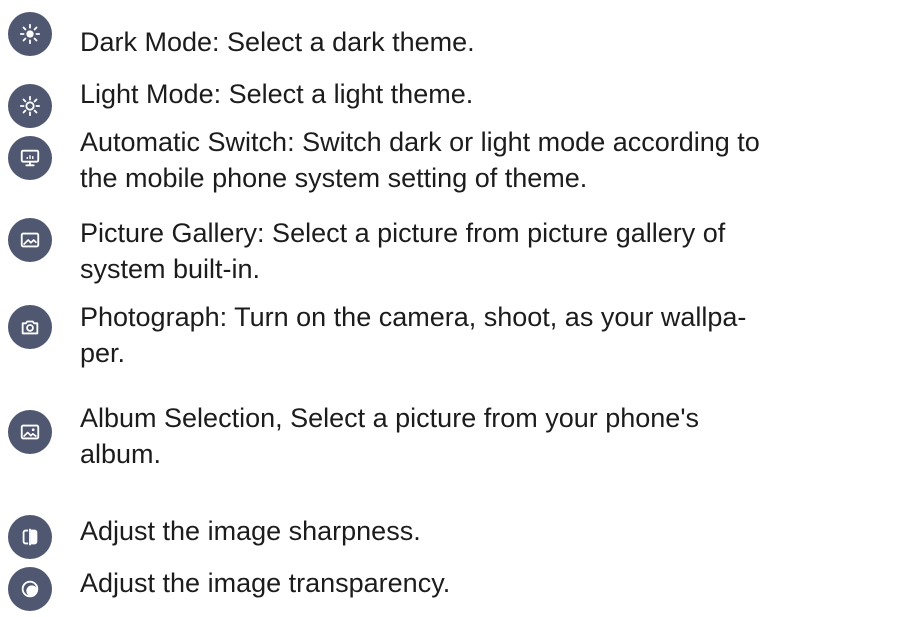  Describe the element at coordinates (30, 432) in the screenshot. I see `album-icon` at that location.